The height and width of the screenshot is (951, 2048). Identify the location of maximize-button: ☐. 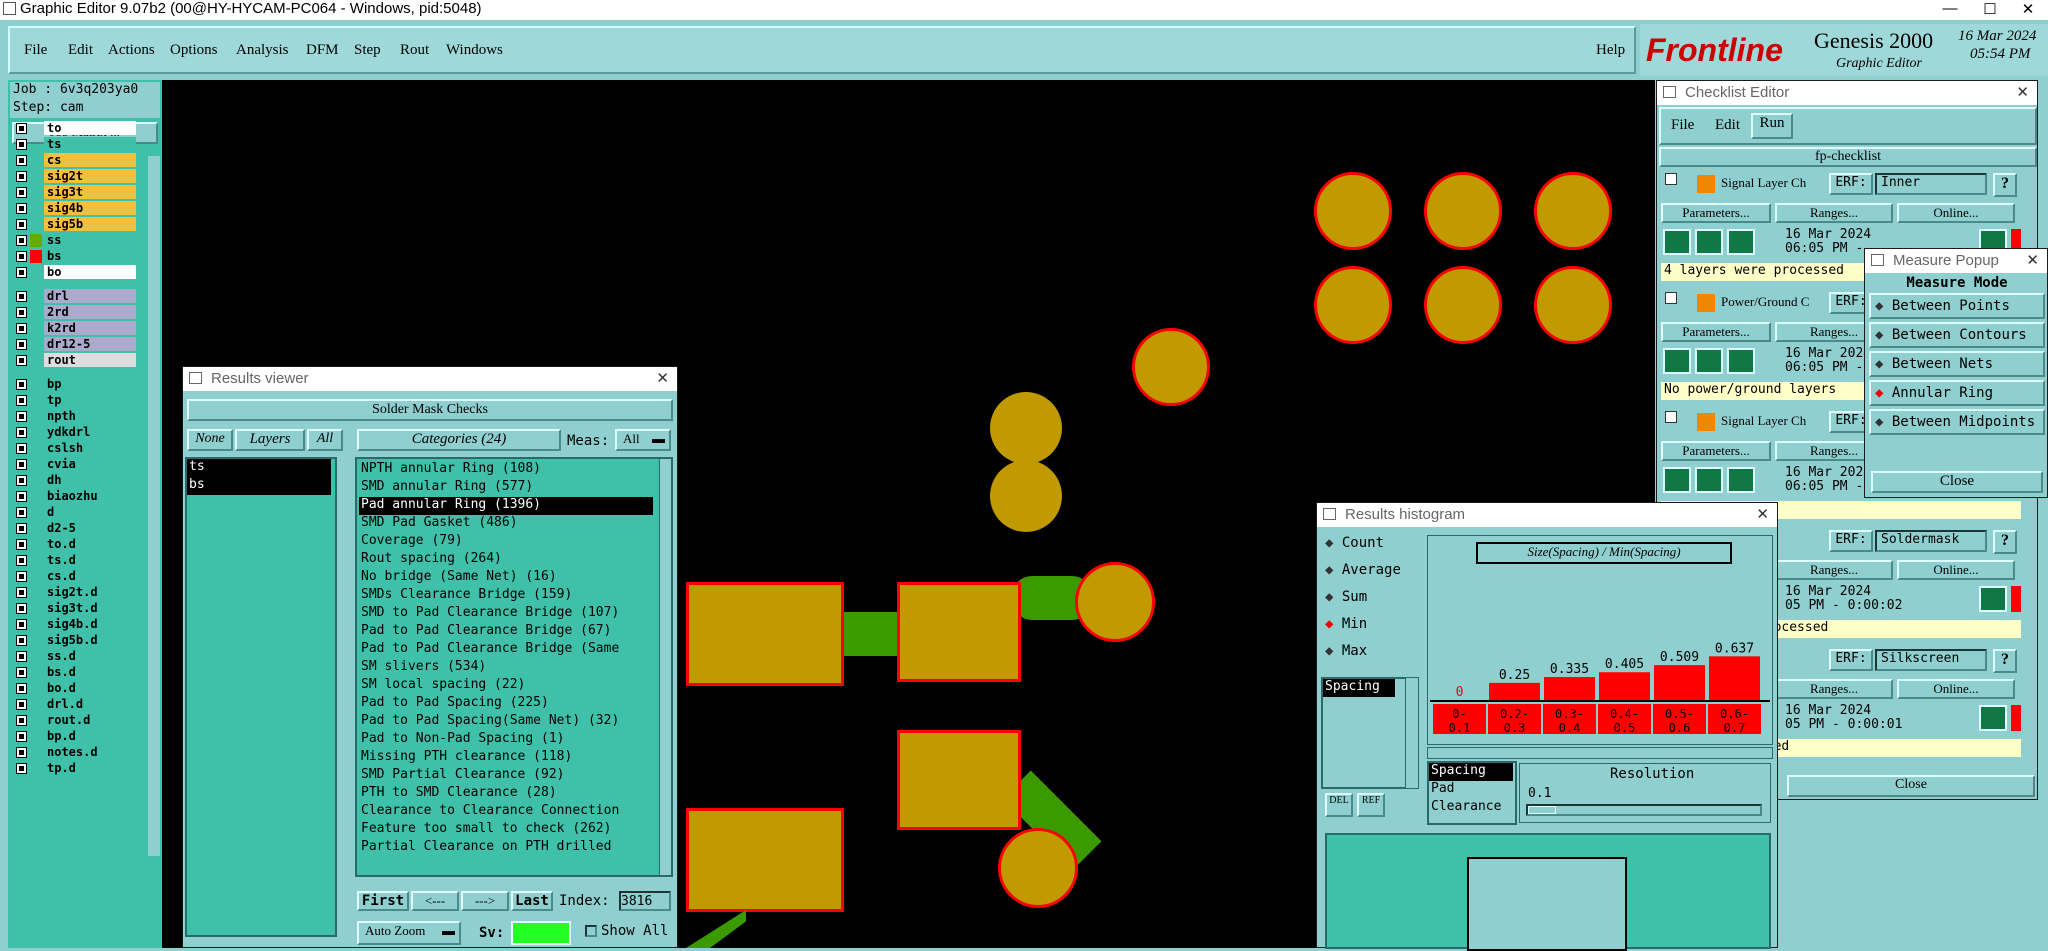
(1990, 10).